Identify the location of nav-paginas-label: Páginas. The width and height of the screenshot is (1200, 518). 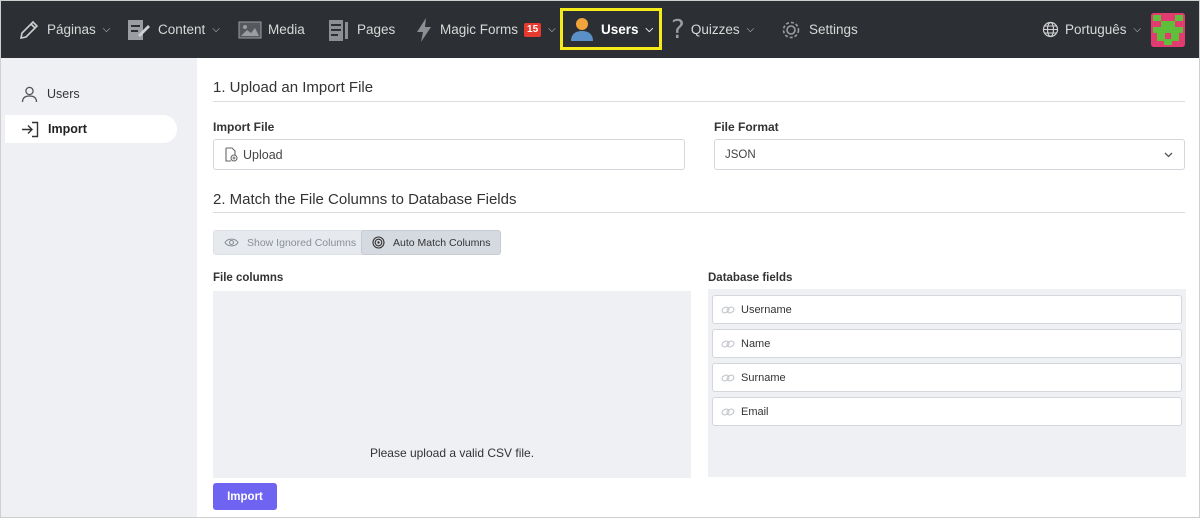
(71, 29).